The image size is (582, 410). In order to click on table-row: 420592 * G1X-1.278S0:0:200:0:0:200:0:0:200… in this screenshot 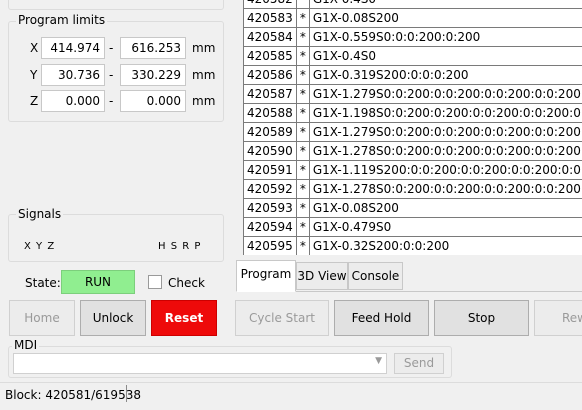, I will do `click(412, 189)`.